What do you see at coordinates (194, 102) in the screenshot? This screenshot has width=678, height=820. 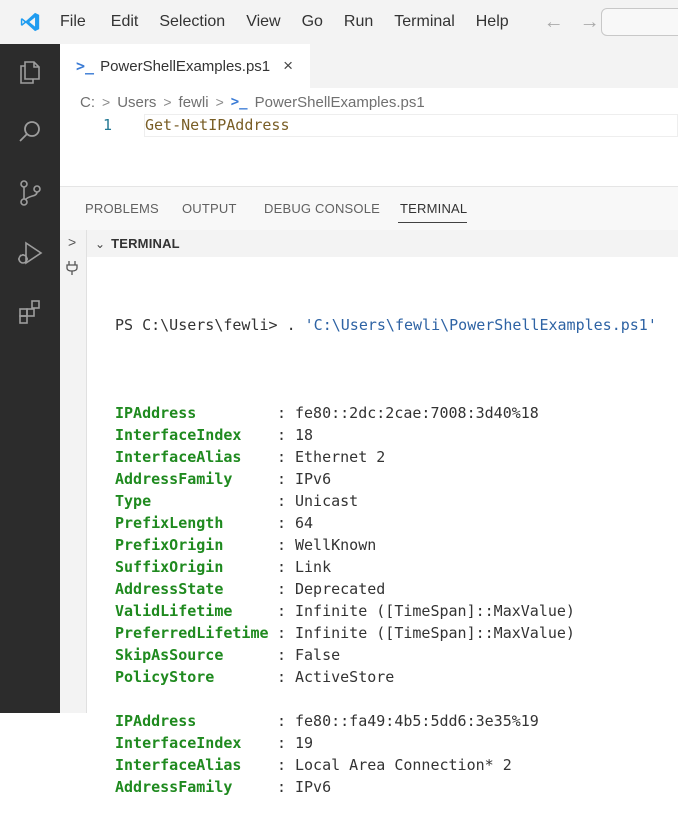 I see `breadcrumb-item: fewli` at bounding box center [194, 102].